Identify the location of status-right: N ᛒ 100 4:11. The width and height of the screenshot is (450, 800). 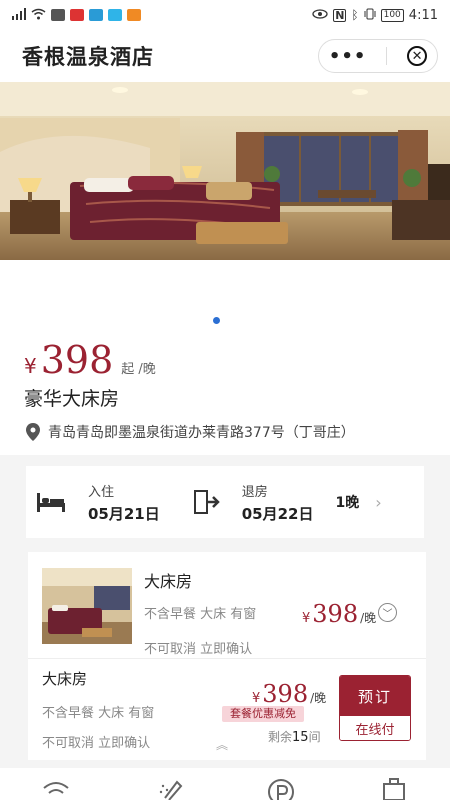
(375, 15).